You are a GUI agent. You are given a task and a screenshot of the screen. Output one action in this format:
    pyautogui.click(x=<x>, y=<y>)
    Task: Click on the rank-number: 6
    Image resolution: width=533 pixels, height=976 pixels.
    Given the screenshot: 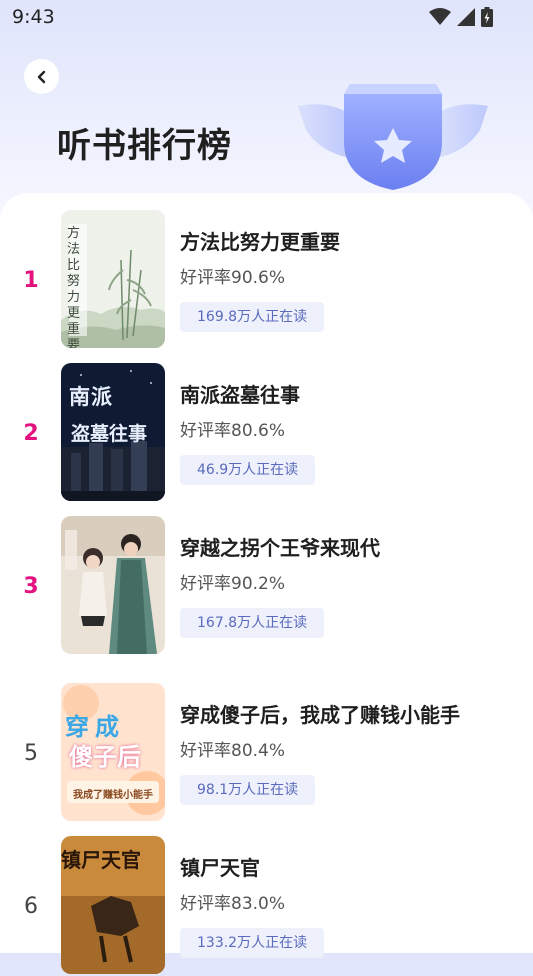 What is the action you would take?
    pyautogui.click(x=31, y=906)
    